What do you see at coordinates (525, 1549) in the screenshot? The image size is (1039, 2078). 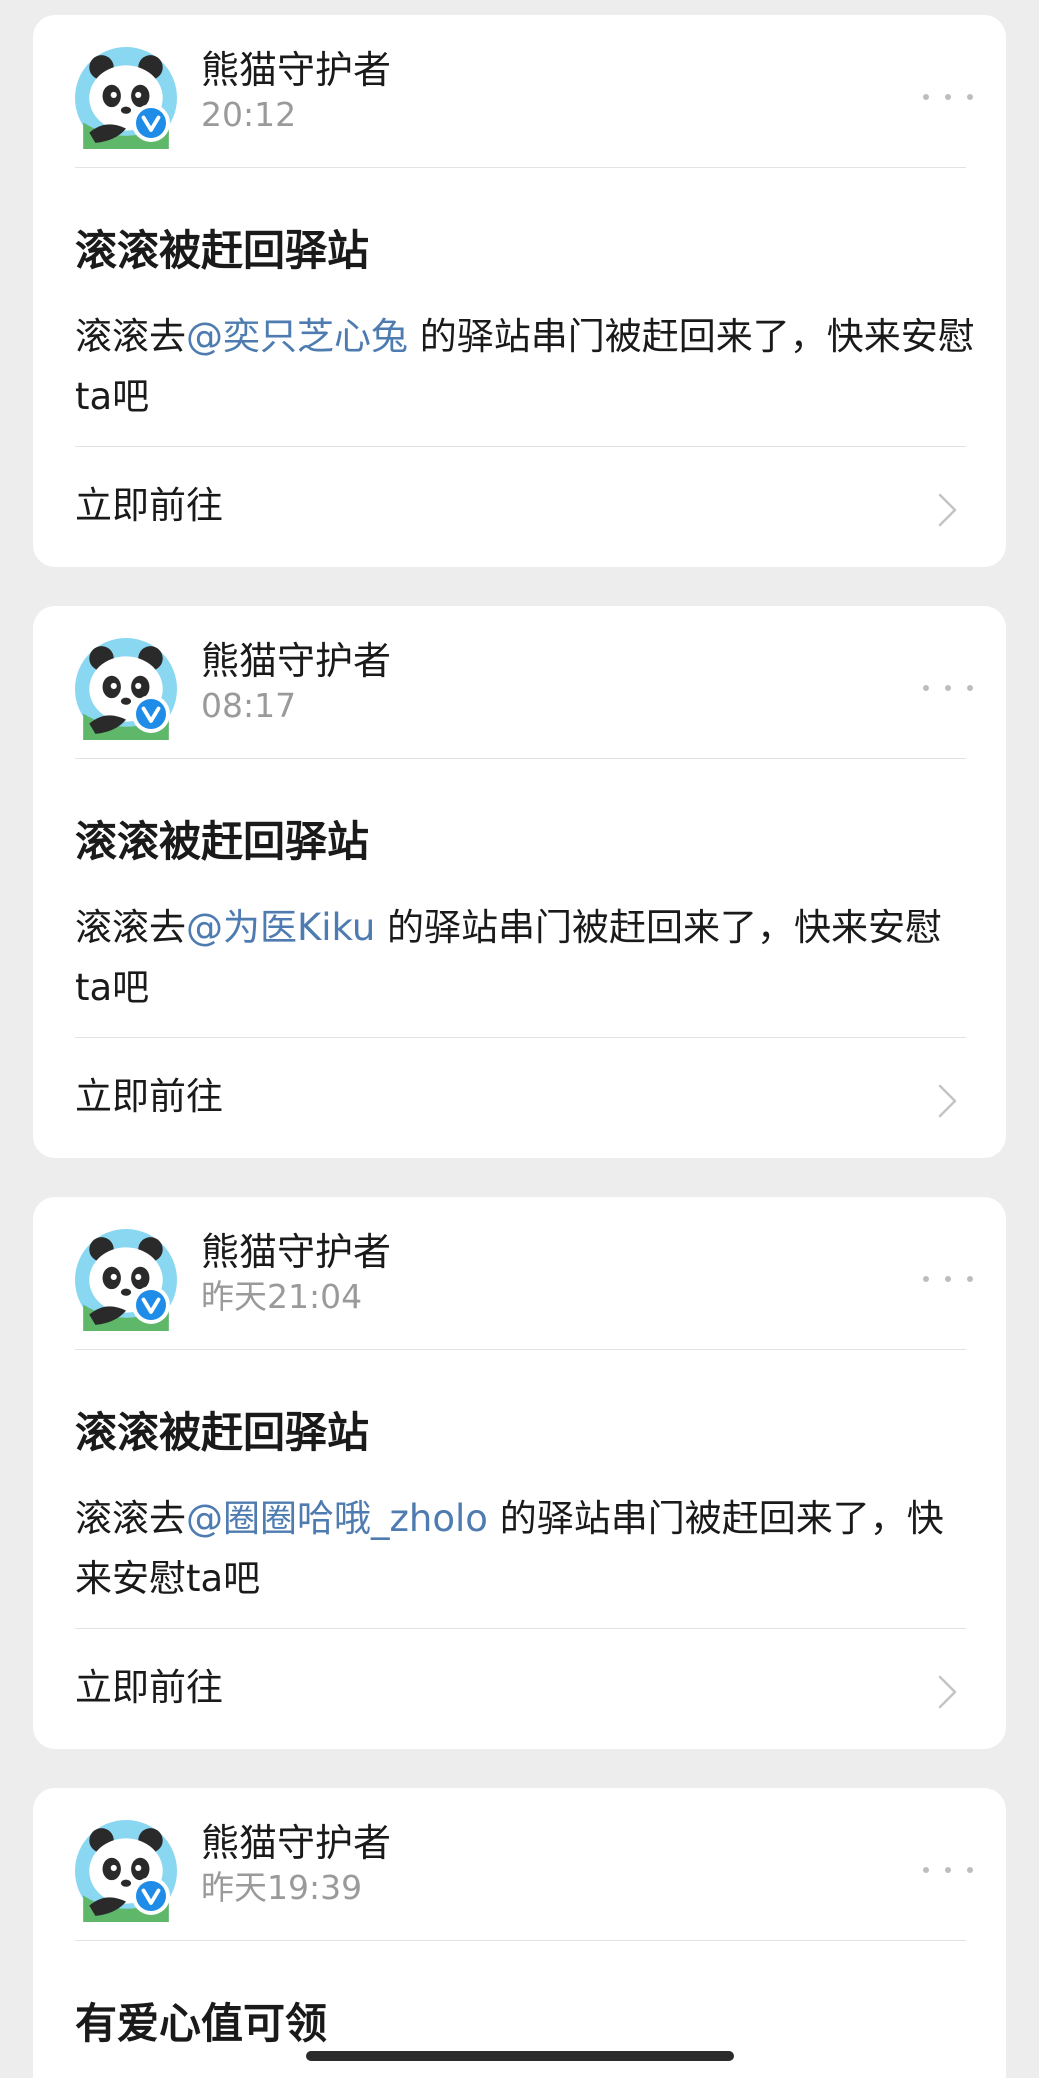 I see `message-body: 滚滚去@圈圈哈哦_zholo 的驿站串门被赶回来了，快来安慰ta吧` at bounding box center [525, 1549].